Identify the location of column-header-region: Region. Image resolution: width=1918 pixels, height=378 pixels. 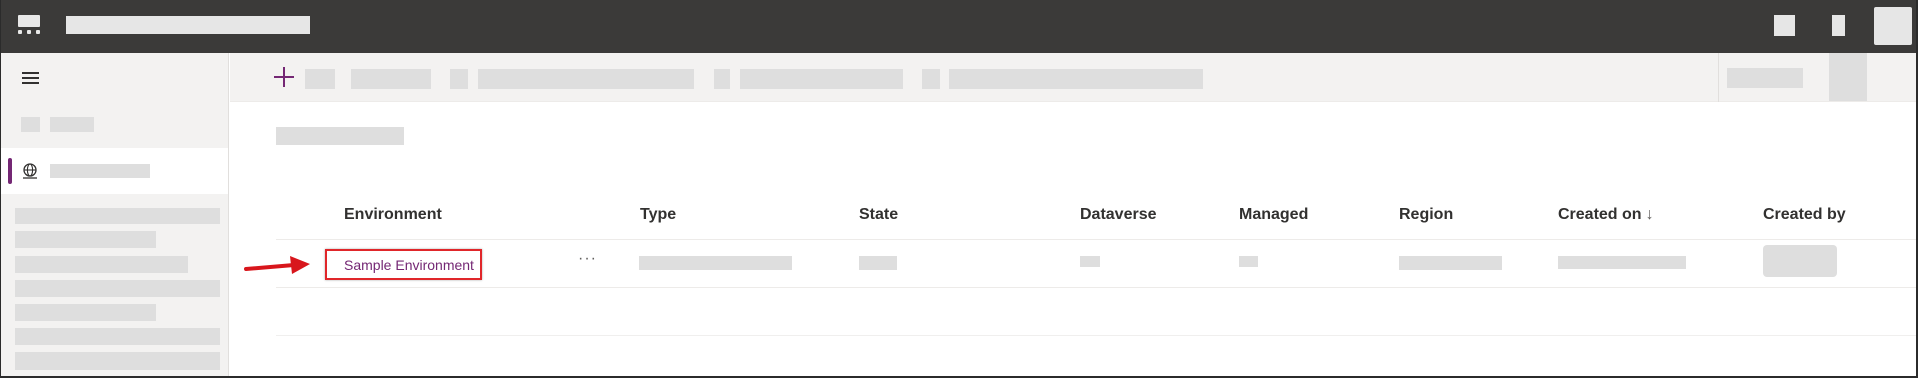
(1426, 215).